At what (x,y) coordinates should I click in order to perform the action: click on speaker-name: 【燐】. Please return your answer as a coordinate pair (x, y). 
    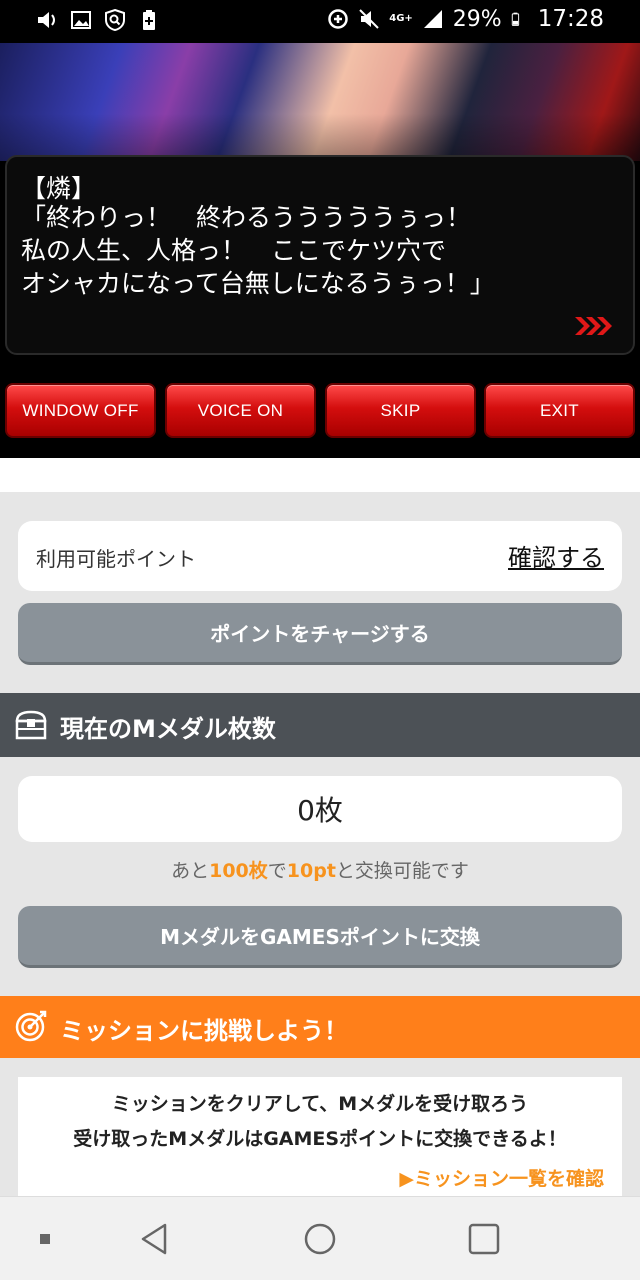
    Looking at the image, I should click on (59, 188).